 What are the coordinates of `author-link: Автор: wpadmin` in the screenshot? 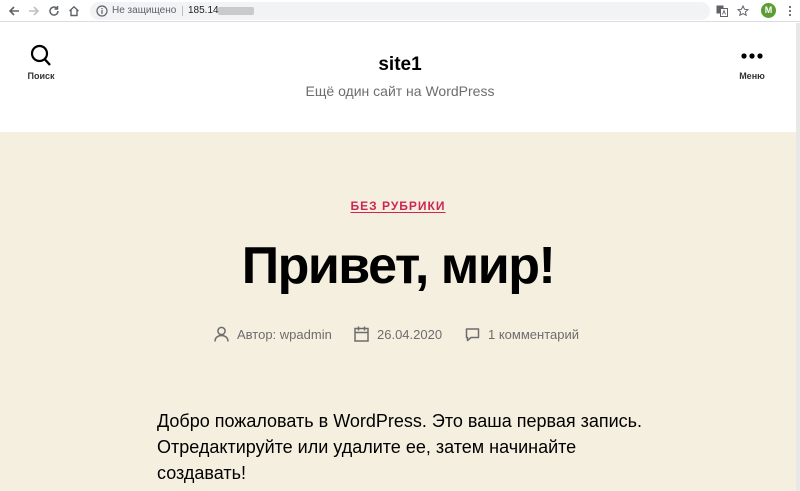 It's located at (284, 334).